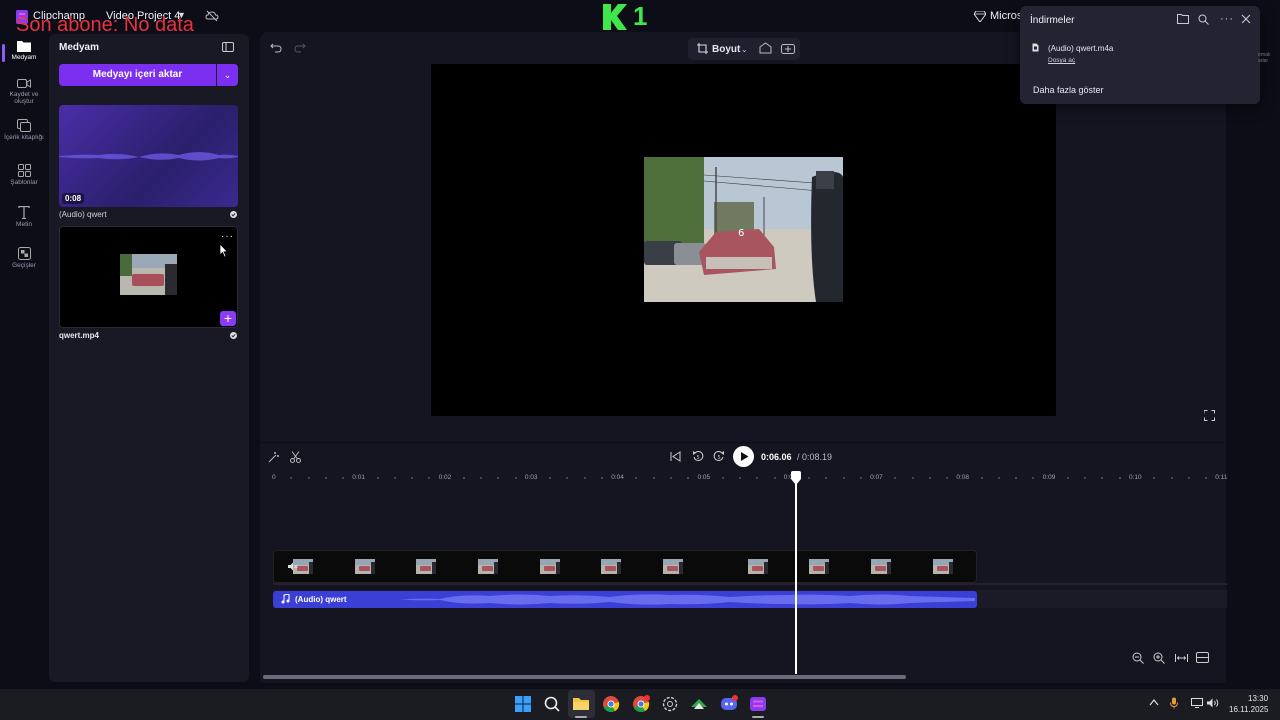 The height and width of the screenshot is (720, 1280). What do you see at coordinates (611, 704) in the screenshot?
I see `chrome-icon` at bounding box center [611, 704].